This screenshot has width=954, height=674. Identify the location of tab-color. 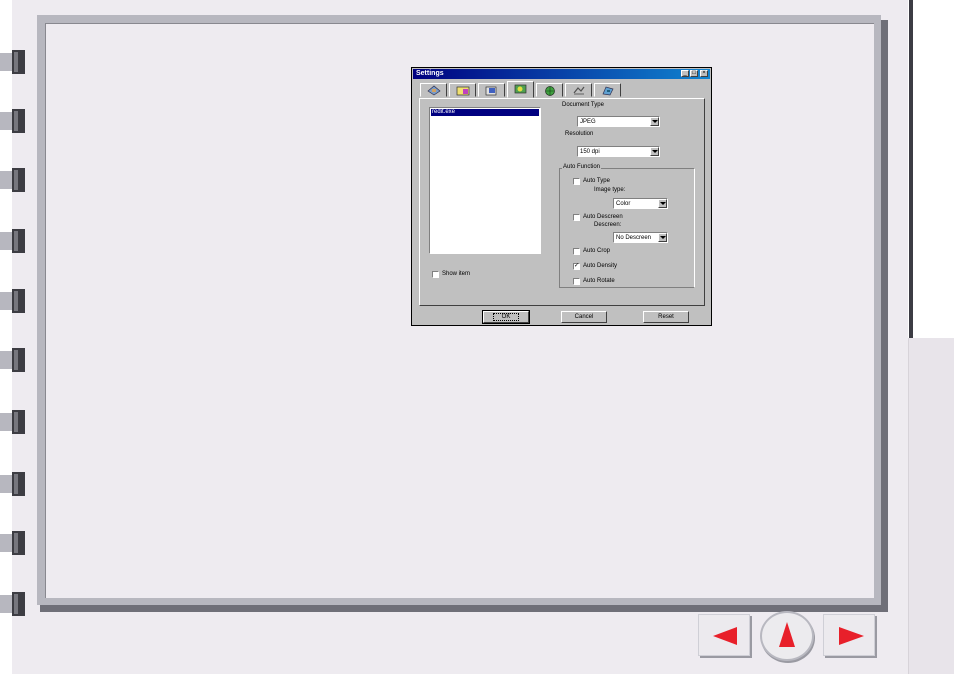
(462, 90).